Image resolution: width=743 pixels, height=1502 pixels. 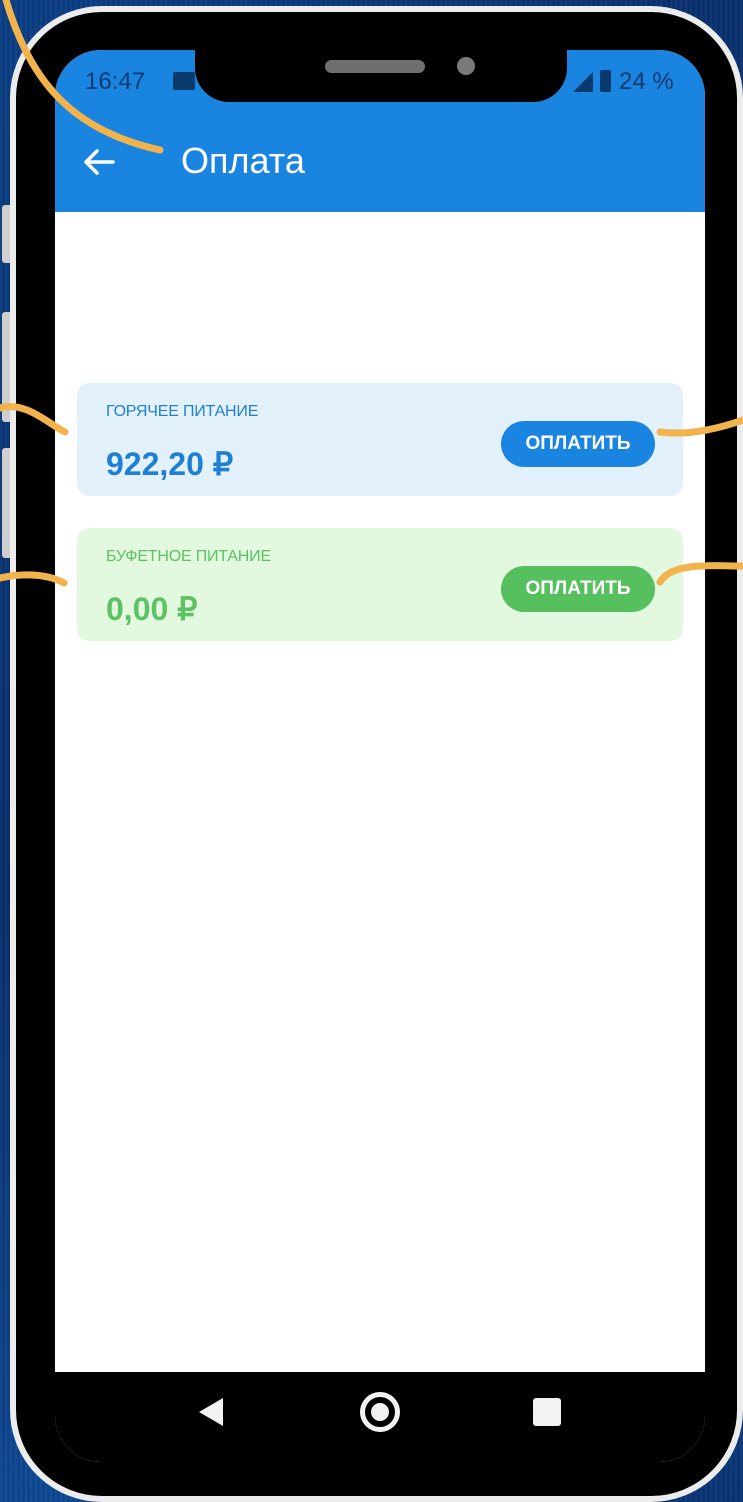 What do you see at coordinates (375, 66) in the screenshot?
I see `speaker-grille` at bounding box center [375, 66].